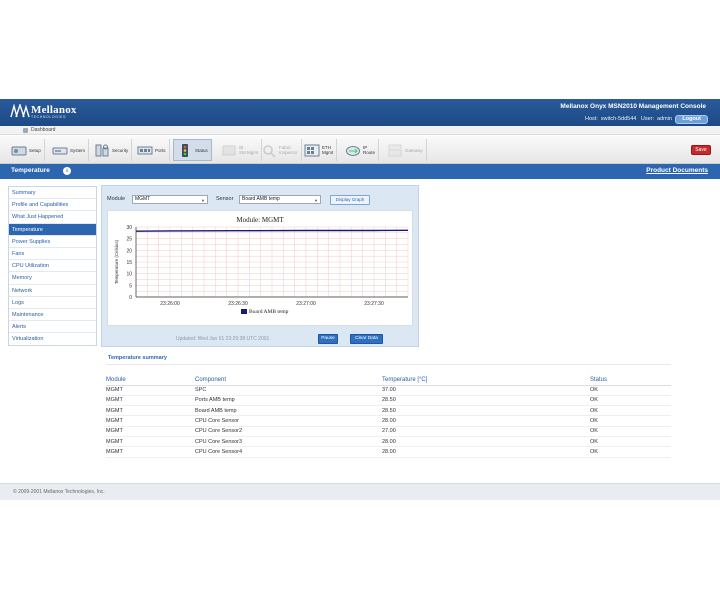 The image size is (720, 600). Describe the element at coordinates (30, 170) in the screenshot. I see `section-title: Temperature` at that location.